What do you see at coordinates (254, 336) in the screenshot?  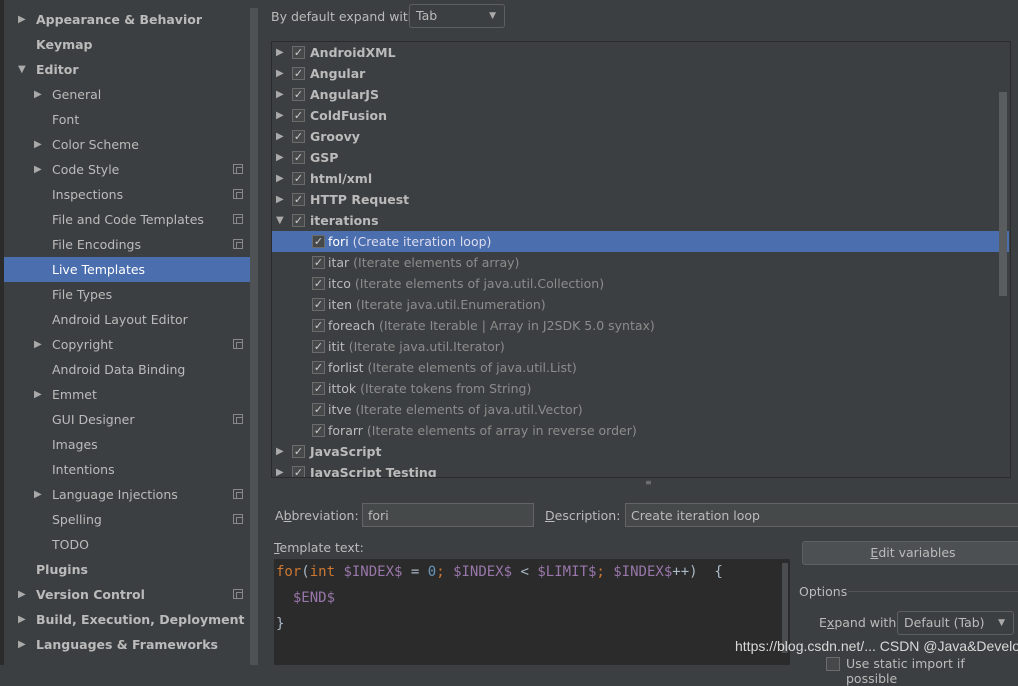 I see `sidebar-scrollbar` at bounding box center [254, 336].